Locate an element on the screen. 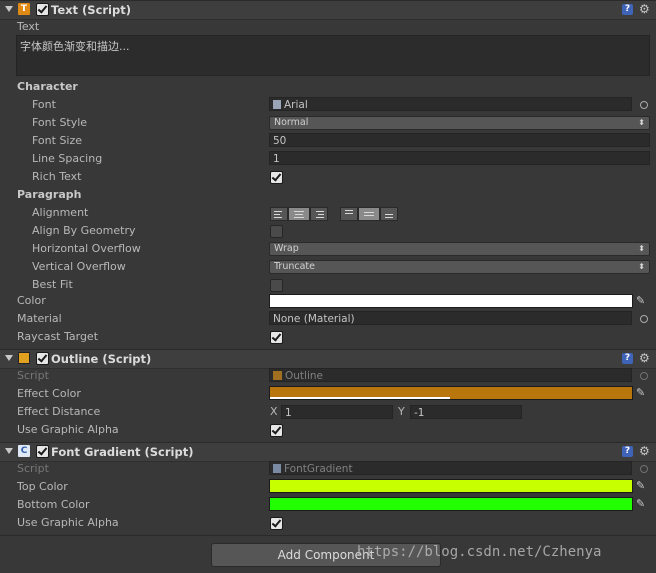  watermark: https://blog.csdn.net/Czhenya is located at coordinates (479, 552).